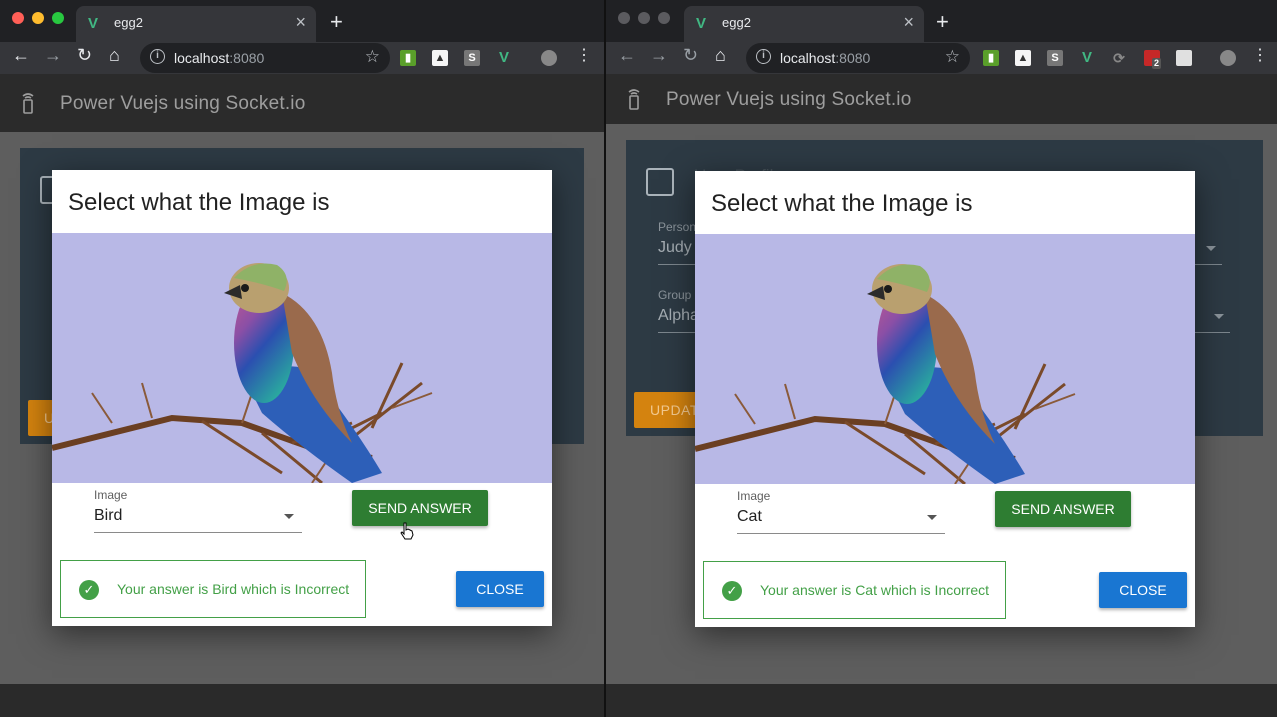 This screenshot has width=1277, height=717. What do you see at coordinates (675, 295) in the screenshot?
I see `group-field-label: Group` at bounding box center [675, 295].